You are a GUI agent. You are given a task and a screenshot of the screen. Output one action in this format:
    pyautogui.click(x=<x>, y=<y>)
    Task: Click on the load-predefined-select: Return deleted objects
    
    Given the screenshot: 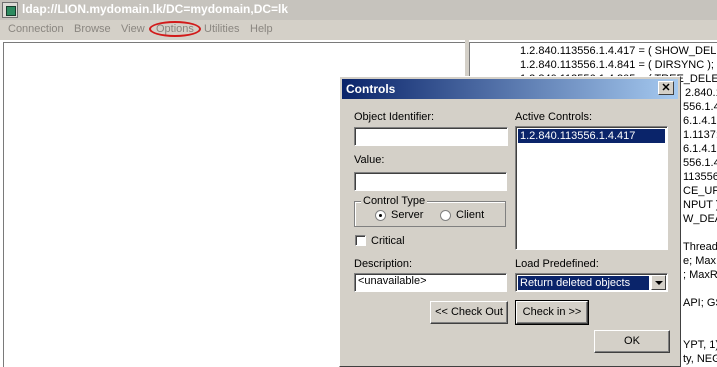 What is the action you would take?
    pyautogui.click(x=591, y=282)
    